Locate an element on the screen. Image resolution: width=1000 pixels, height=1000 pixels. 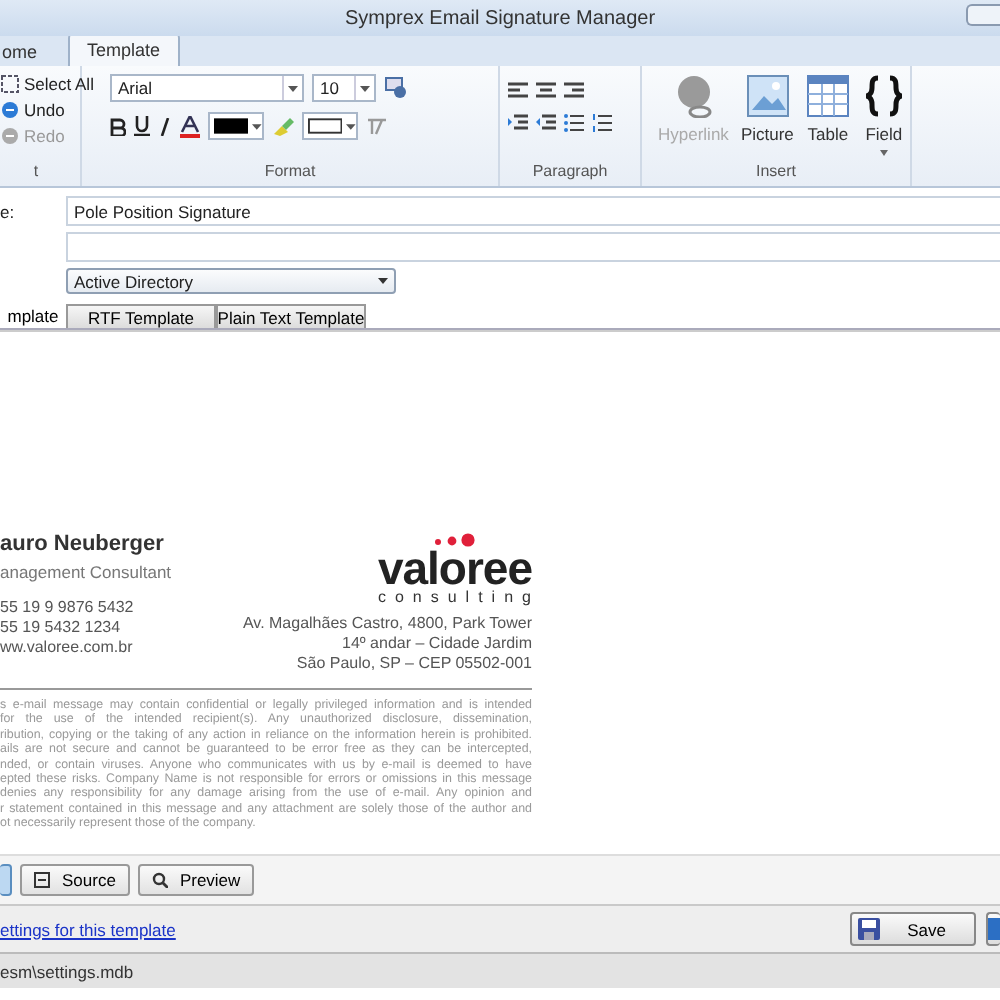
underline-icon is located at coordinates (142, 126).